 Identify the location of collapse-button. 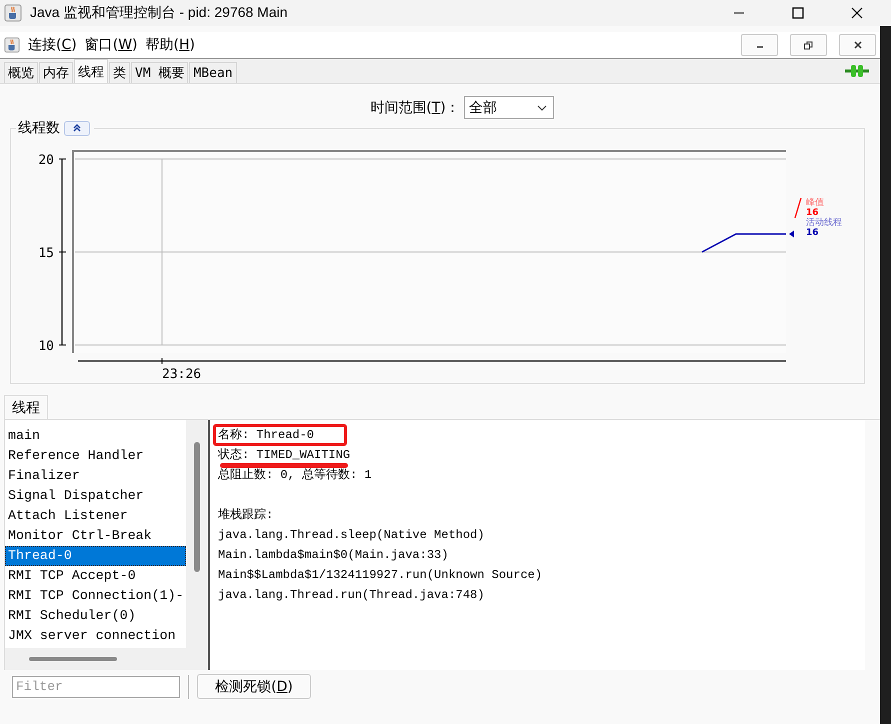
(77, 128).